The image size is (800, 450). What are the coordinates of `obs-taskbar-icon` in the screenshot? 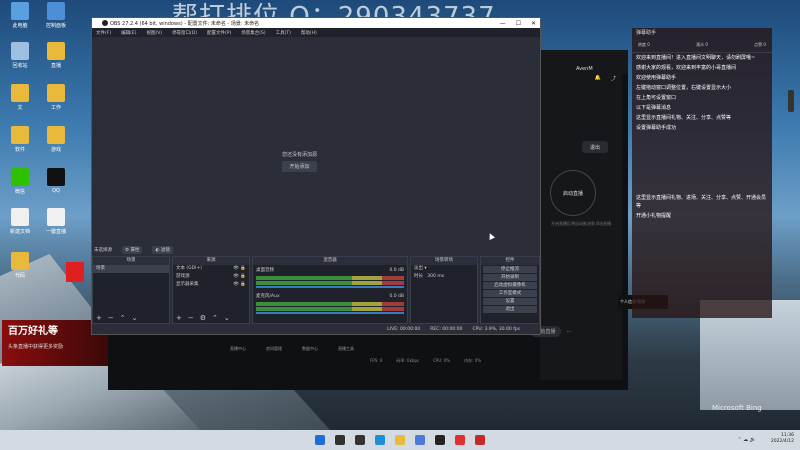 It's located at (440, 440).